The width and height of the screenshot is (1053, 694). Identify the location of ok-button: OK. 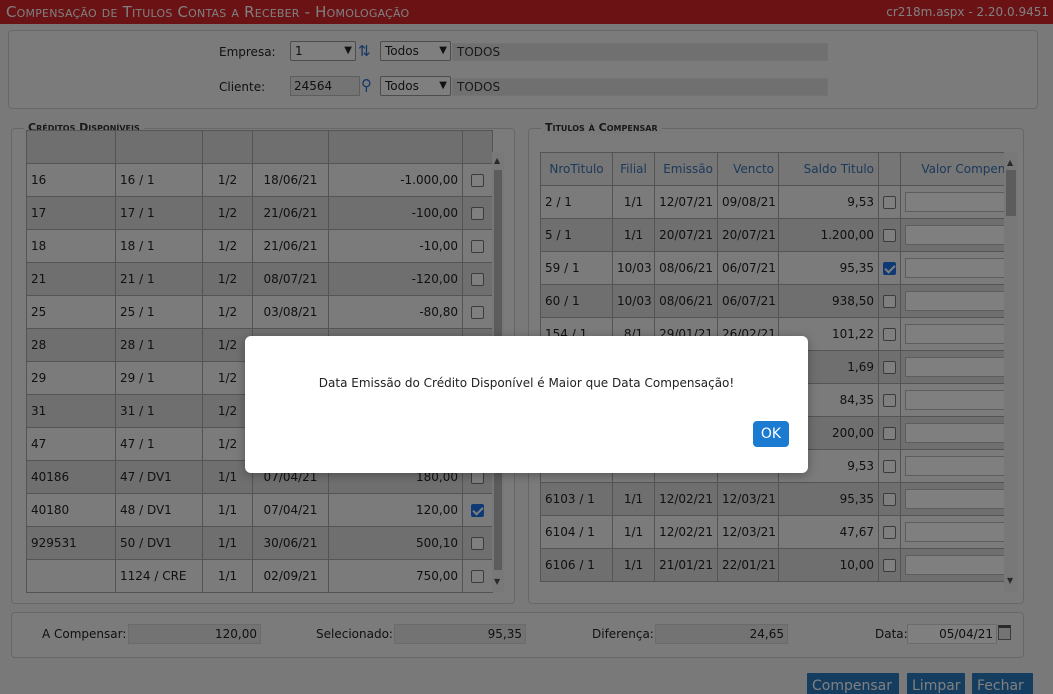
(771, 434).